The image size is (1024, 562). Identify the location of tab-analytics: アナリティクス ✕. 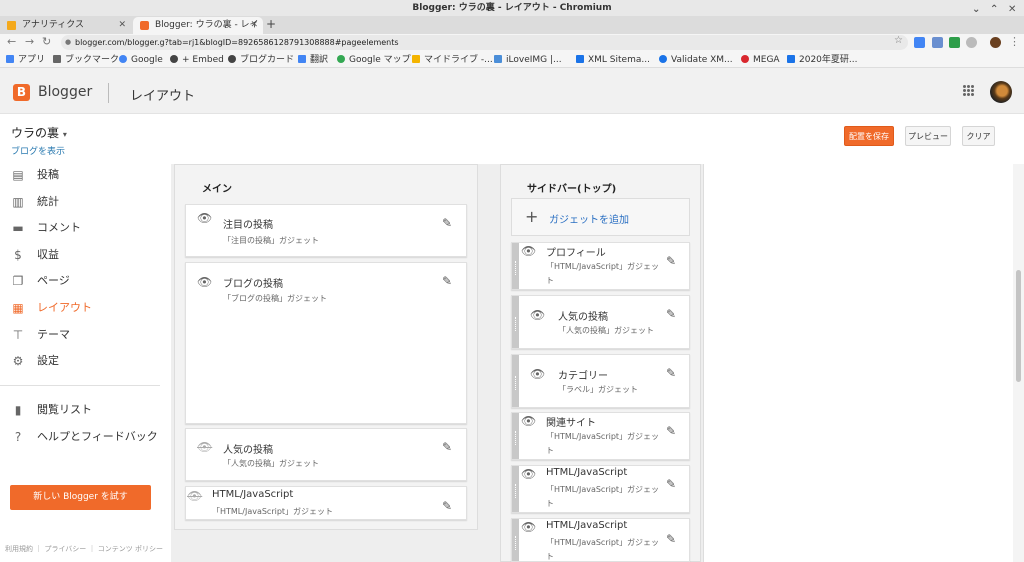
(65, 25).